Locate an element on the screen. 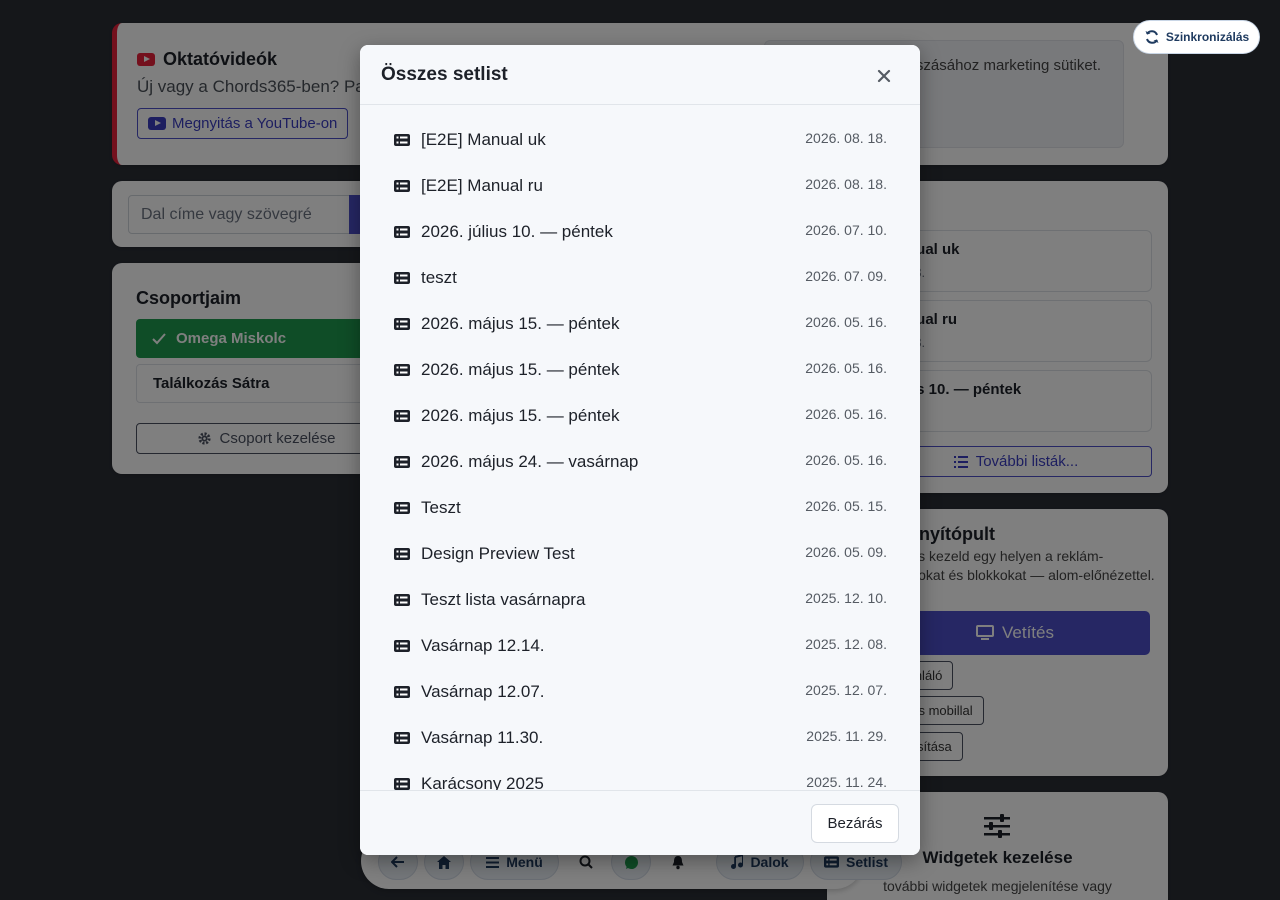 This screenshot has width=1280, height=900. setlist-row-date: 2026. 07. 10. is located at coordinates (846, 230).